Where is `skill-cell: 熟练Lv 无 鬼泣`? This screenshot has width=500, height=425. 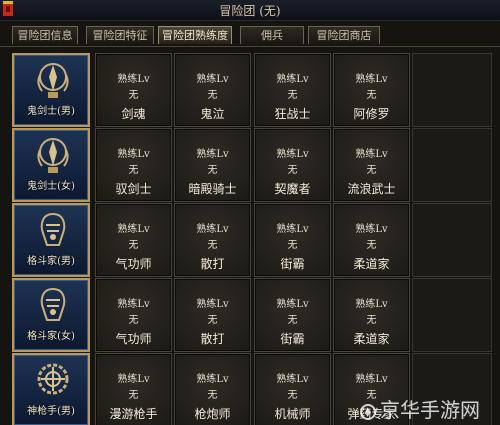
skill-cell: 熟练Lv 无 鬼泣 is located at coordinates (212, 90).